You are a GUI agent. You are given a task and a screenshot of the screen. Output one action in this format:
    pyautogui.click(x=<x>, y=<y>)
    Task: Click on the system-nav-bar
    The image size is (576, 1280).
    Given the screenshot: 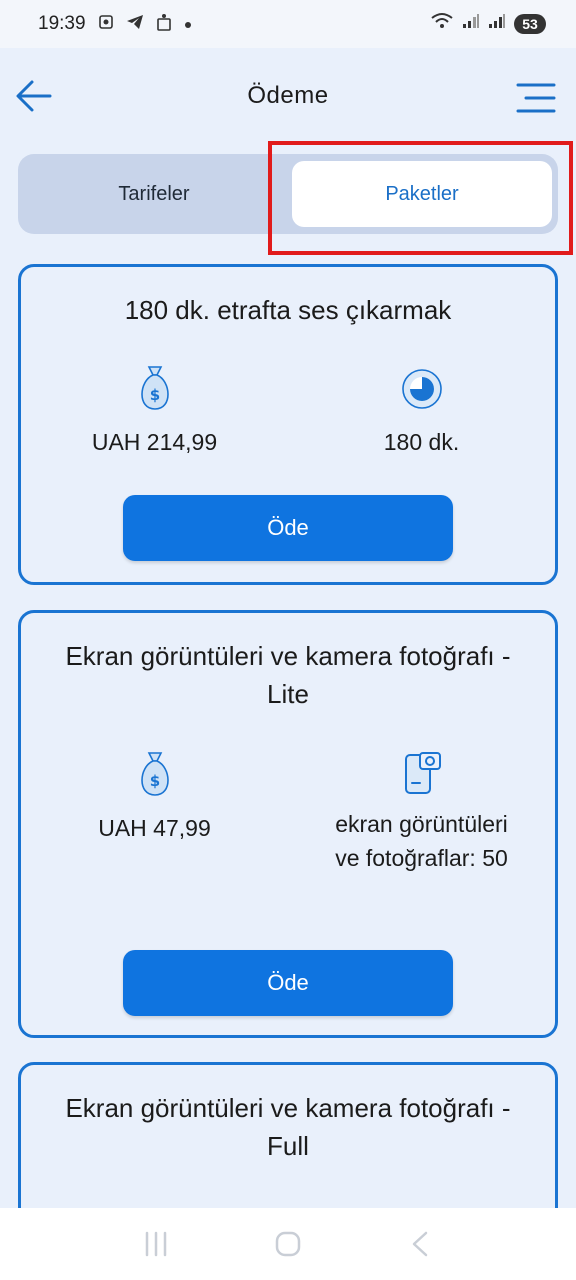 What is the action you would take?
    pyautogui.click(x=288, y=1244)
    